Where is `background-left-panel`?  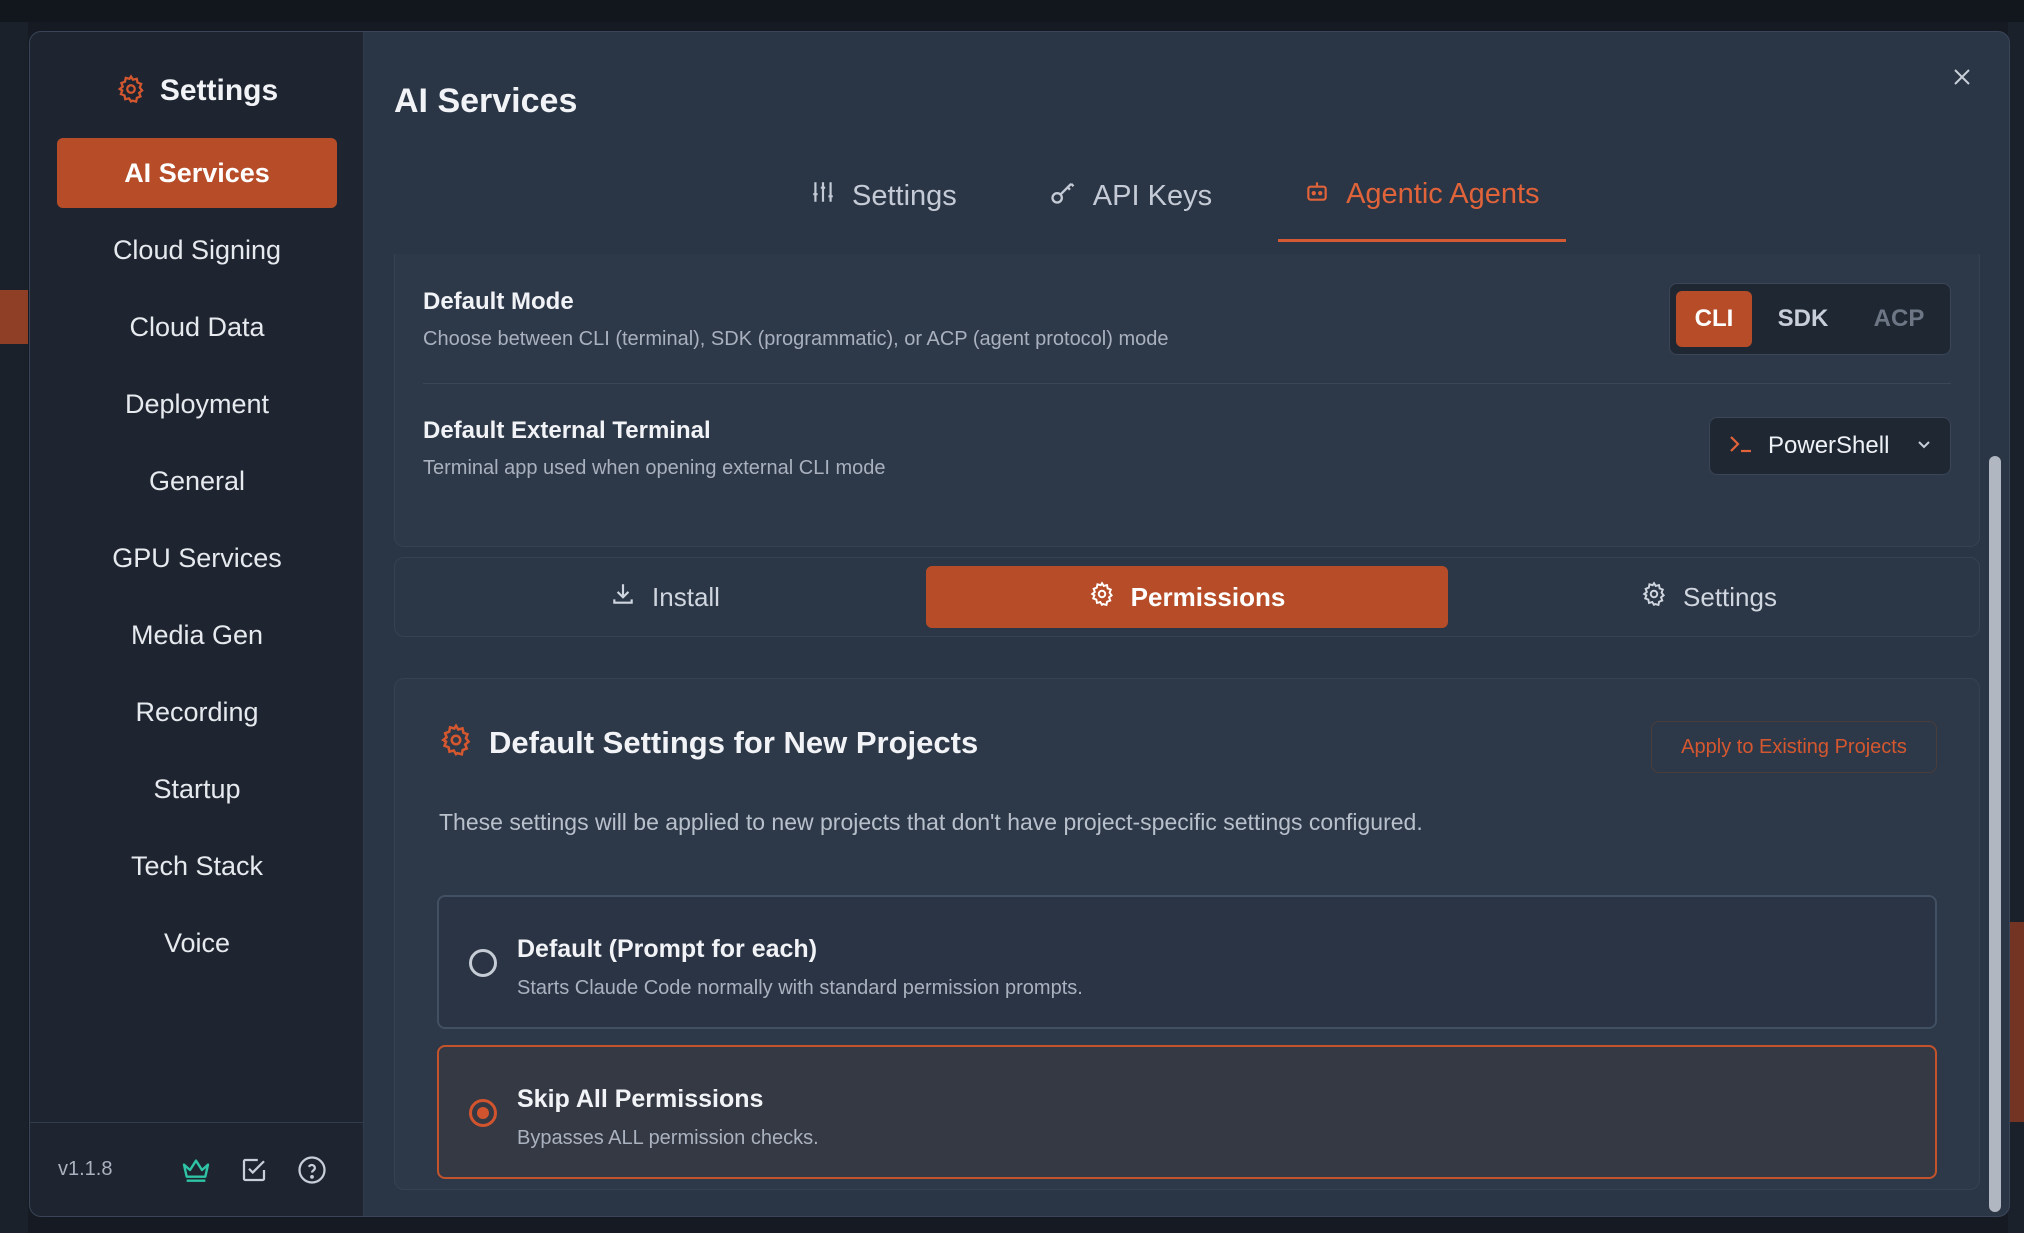
background-left-panel is located at coordinates (14, 627).